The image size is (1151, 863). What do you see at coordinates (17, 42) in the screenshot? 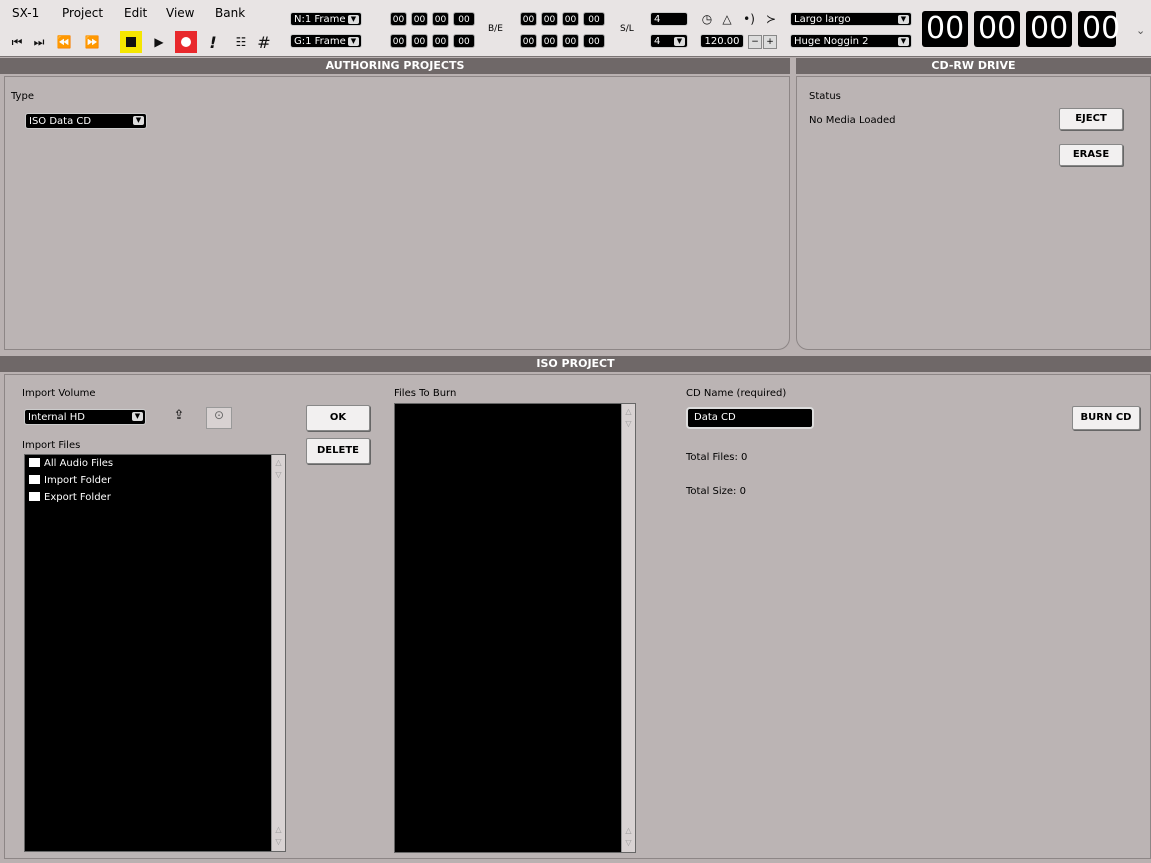
I see `go-to-start-icon: ⏮` at bounding box center [17, 42].